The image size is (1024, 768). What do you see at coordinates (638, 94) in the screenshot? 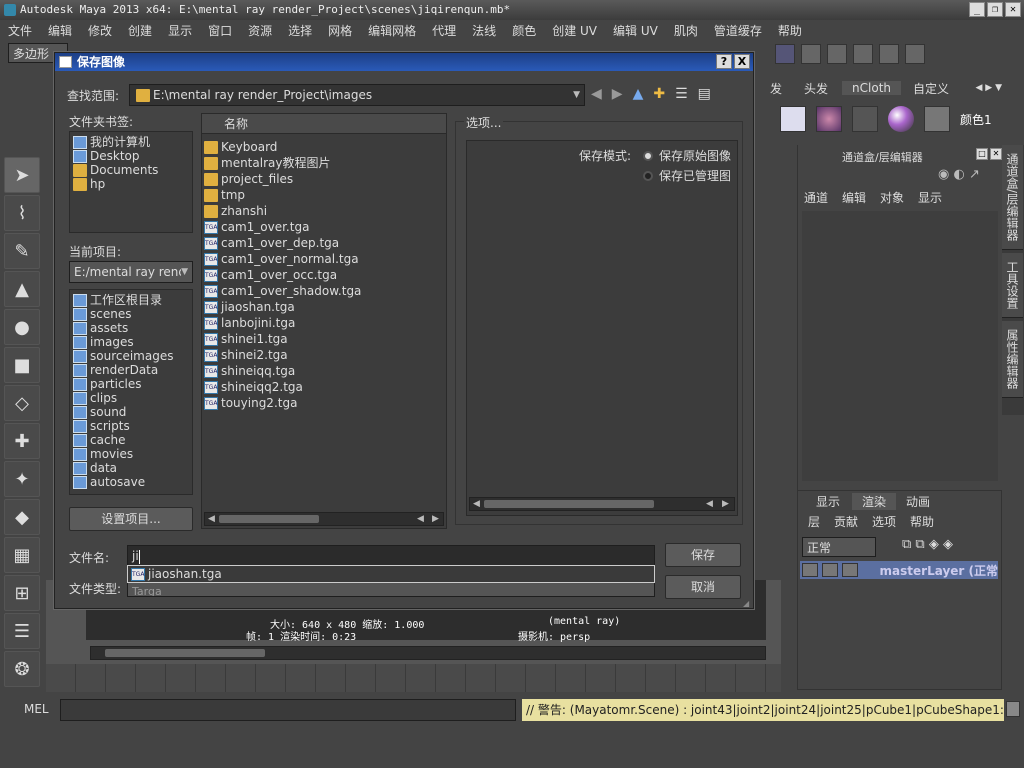
I see `up-folder-icon: ▲` at bounding box center [638, 94].